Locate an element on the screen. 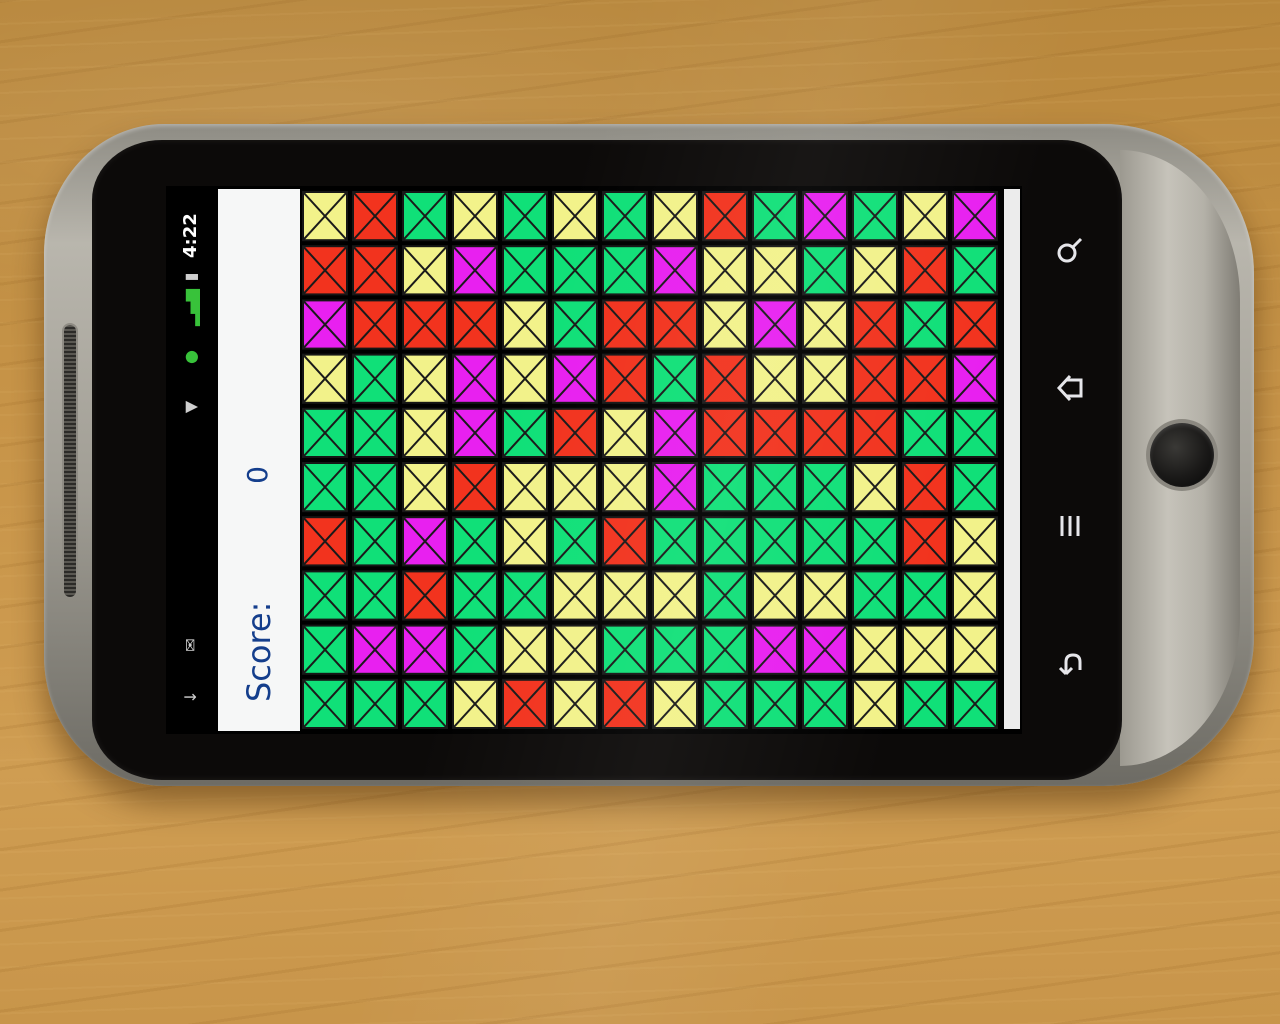 The height and width of the screenshot is (1024, 1280). trackball is located at coordinates (1182, 455).